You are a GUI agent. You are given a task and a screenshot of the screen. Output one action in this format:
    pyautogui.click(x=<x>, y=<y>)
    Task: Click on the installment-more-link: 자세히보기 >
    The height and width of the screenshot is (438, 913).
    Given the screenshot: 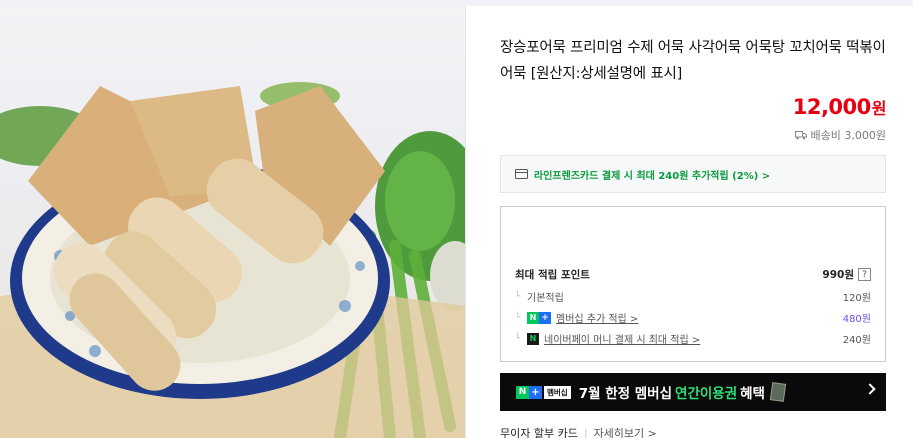 What is the action you would take?
    pyautogui.click(x=625, y=431)
    